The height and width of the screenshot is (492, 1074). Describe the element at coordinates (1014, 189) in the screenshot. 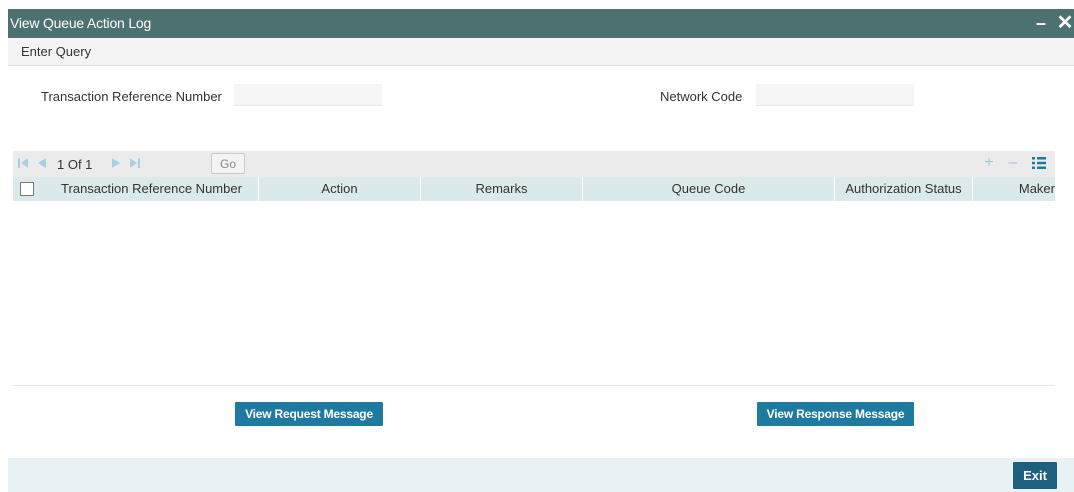

I see `column-header-maker: Maker` at that location.